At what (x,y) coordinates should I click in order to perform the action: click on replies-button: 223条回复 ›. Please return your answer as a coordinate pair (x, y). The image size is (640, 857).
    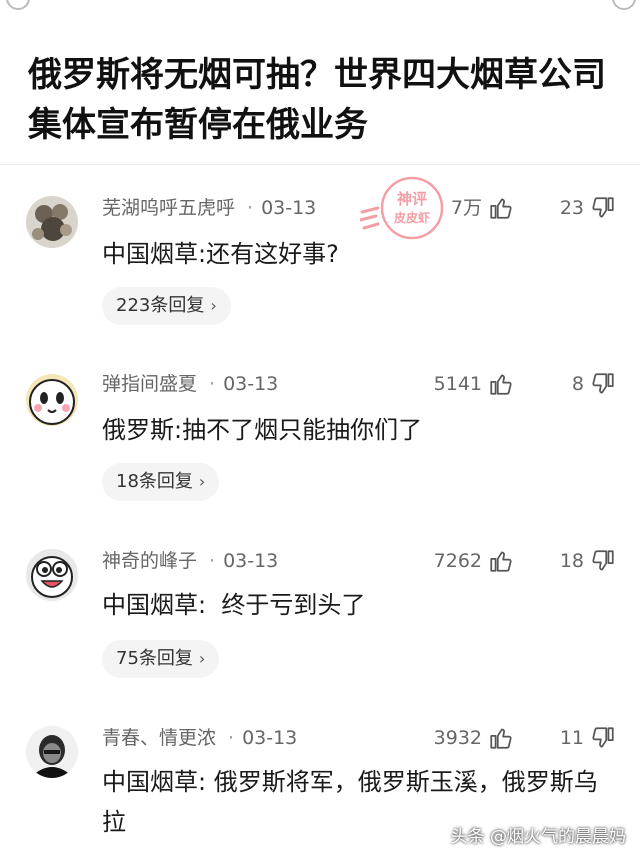
    Looking at the image, I should click on (166, 306).